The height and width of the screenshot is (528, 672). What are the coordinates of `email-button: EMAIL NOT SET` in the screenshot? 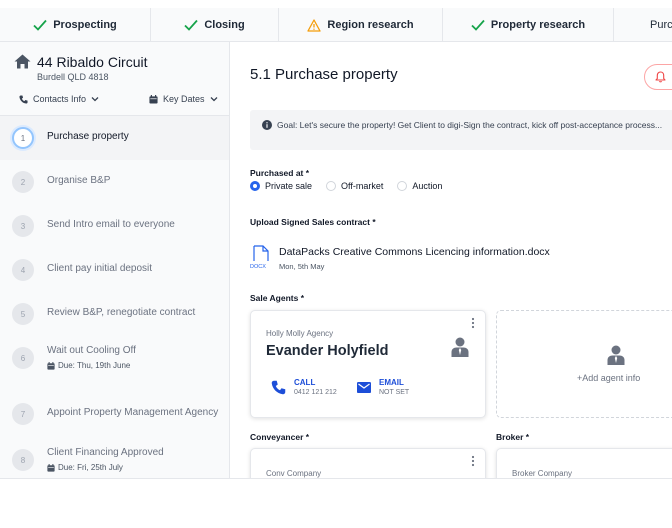 It's located at (383, 387).